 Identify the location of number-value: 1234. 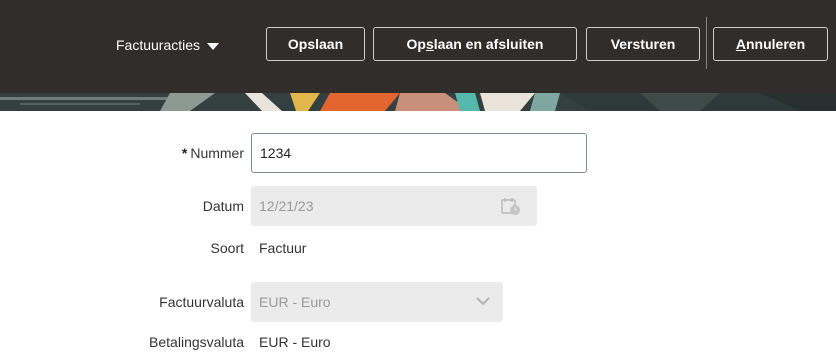
(276, 153).